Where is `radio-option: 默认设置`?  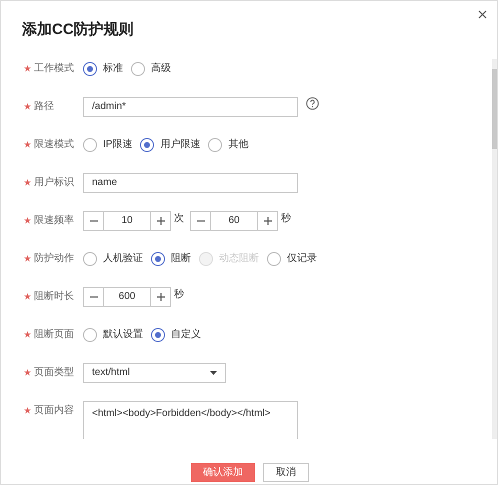
radio-option: 默认设置 is located at coordinates (113, 334).